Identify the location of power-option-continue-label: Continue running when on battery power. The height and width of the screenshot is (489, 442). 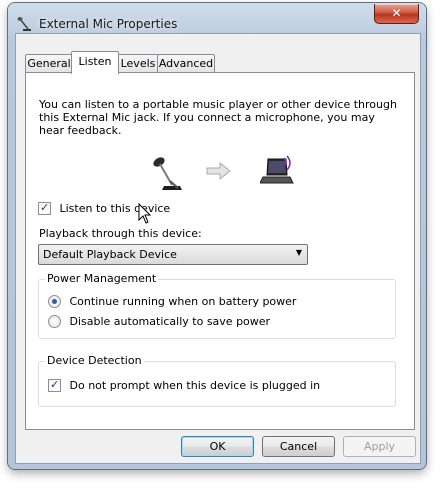
(183, 301).